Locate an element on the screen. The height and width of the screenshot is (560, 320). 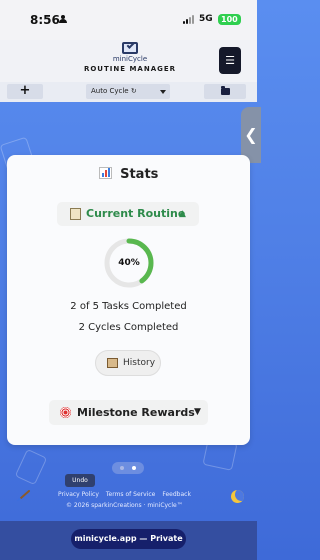
cycles-completed-text: 2 Cycles Completed is located at coordinates (128, 327).